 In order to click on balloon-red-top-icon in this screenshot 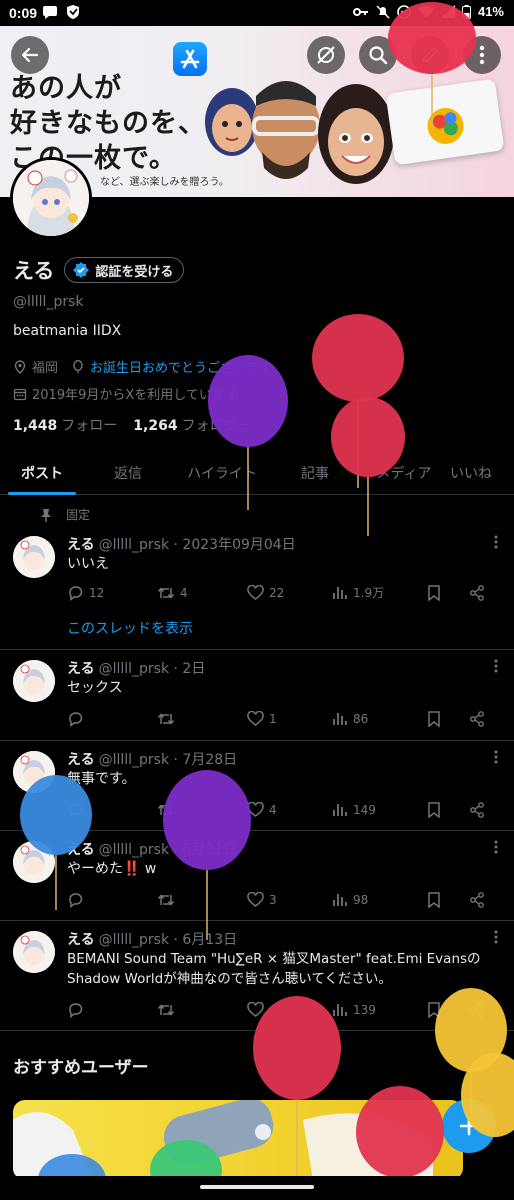, I will do `click(432, 66)`.